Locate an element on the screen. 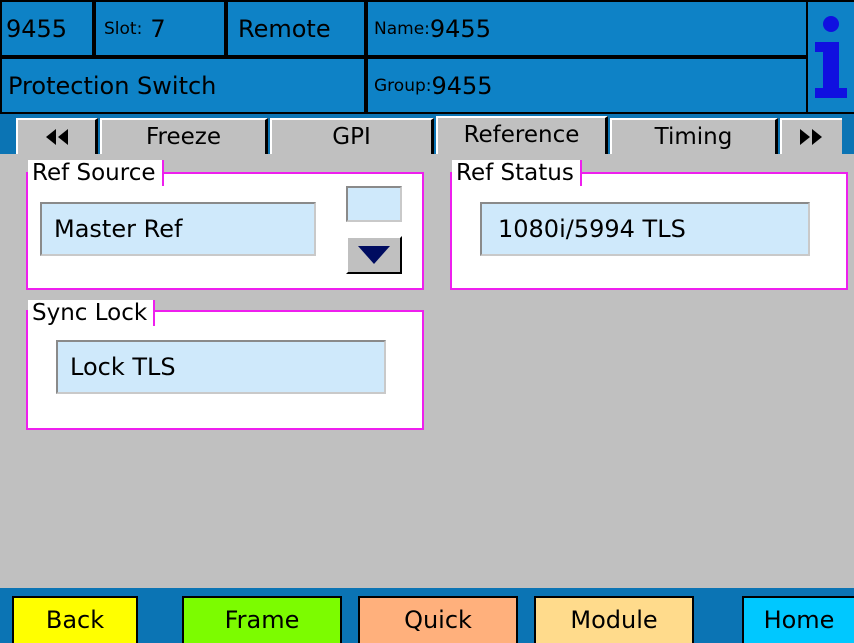 This screenshot has height=643, width=854. chevron-down-icon is located at coordinates (374, 255).